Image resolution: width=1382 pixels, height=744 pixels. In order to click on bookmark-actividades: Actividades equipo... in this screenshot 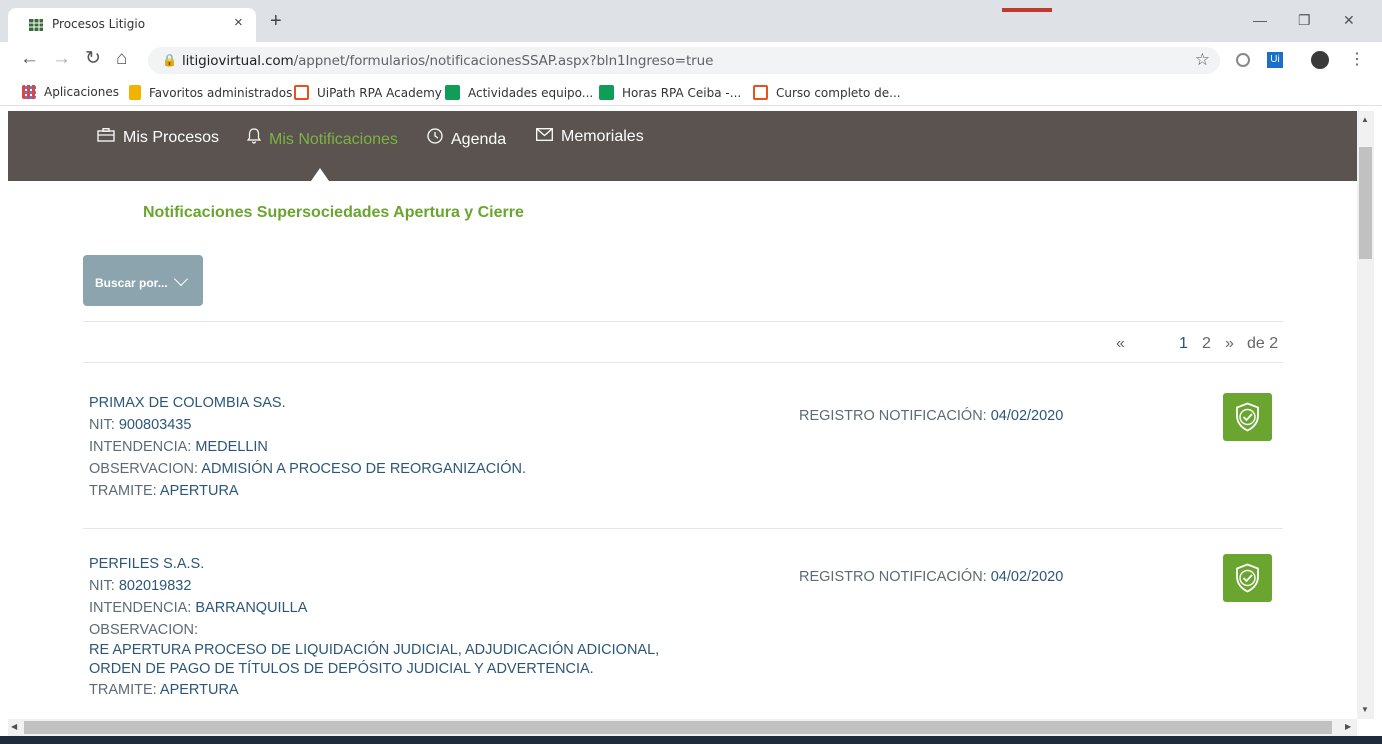, I will do `click(519, 92)`.